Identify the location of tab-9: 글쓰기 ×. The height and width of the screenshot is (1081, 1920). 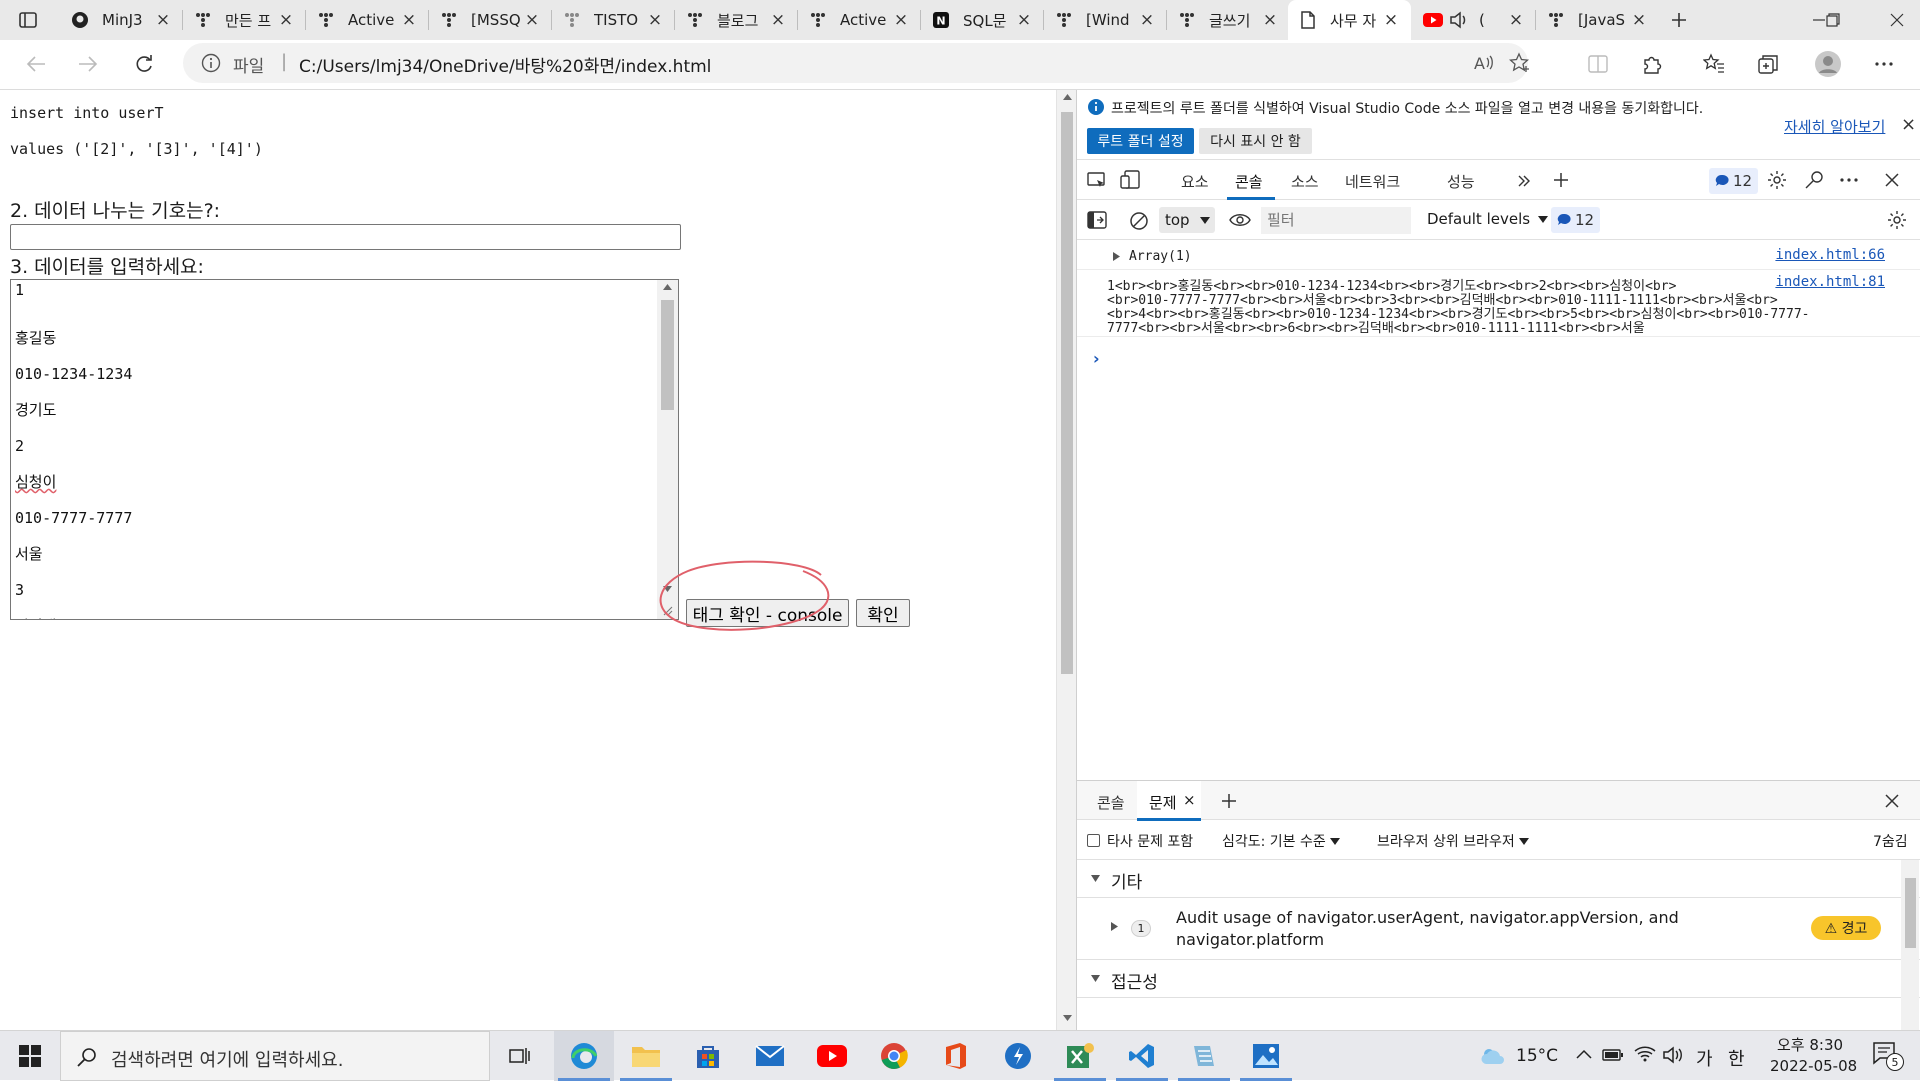
(1228, 20).